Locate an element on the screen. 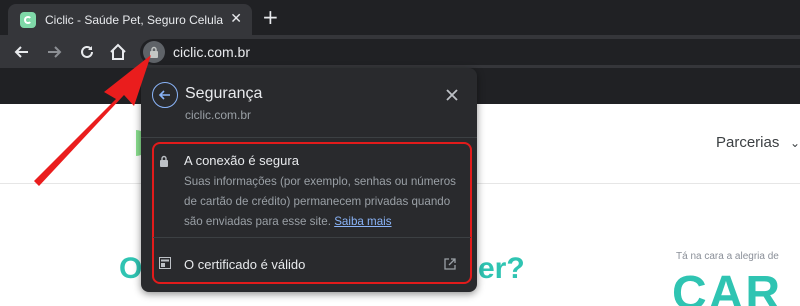 This screenshot has height=306, width=800. reload-icon is located at coordinates (87, 51).